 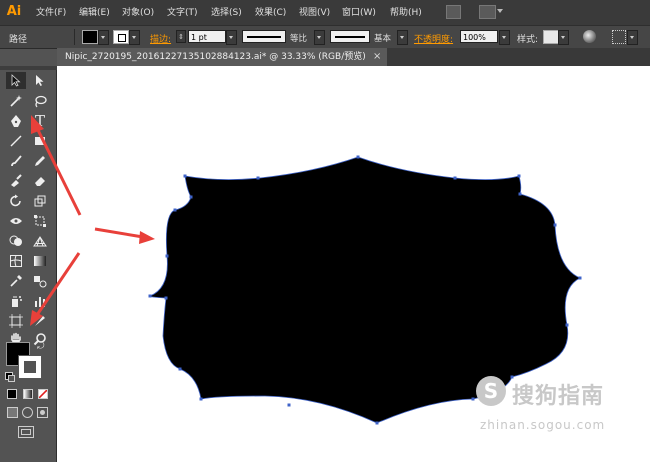 I want to click on width-tool-icon, so click(x=16, y=220).